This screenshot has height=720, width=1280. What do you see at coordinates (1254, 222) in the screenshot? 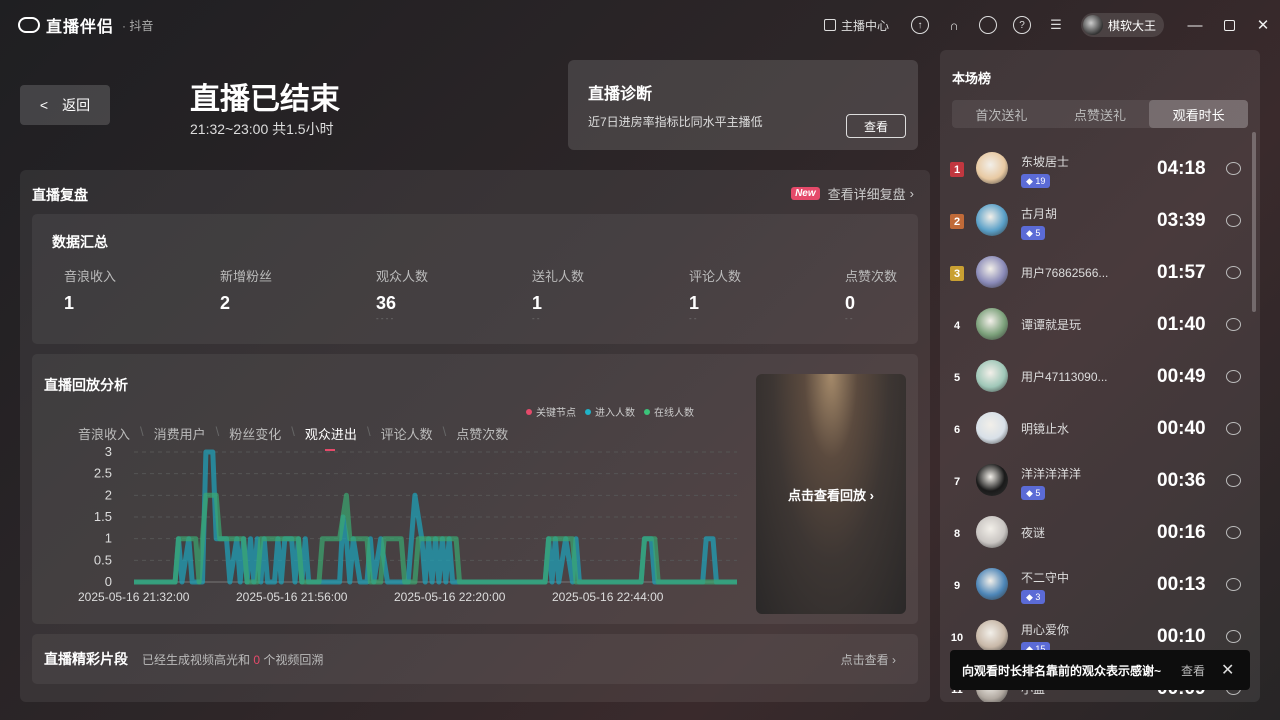
I see `scrollbar` at bounding box center [1254, 222].